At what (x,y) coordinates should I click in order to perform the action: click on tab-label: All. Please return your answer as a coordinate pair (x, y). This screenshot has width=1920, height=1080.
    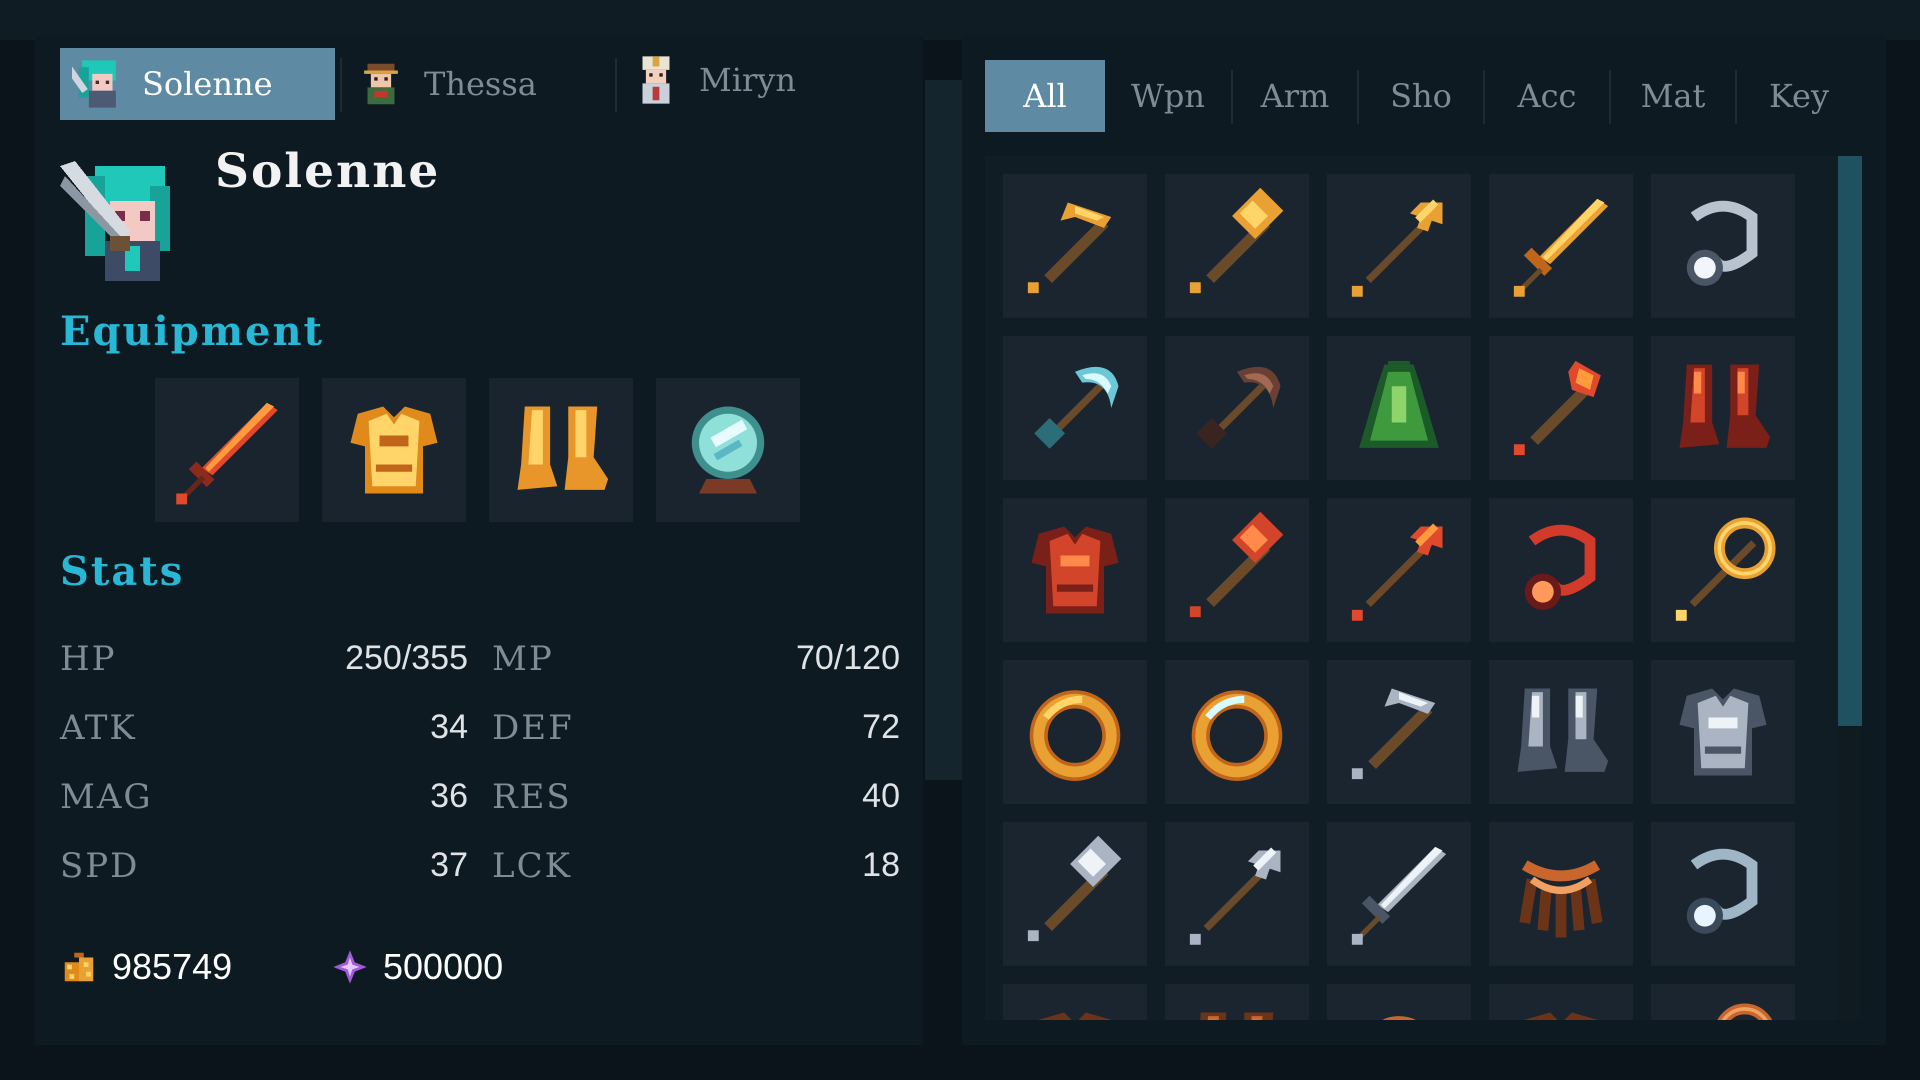
    Looking at the image, I should click on (1045, 96).